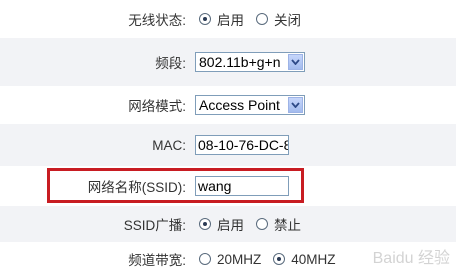 The height and width of the screenshot is (276, 456). Describe the element at coordinates (279, 259) in the screenshot. I see `bandwidth-40-radio-icon` at that location.